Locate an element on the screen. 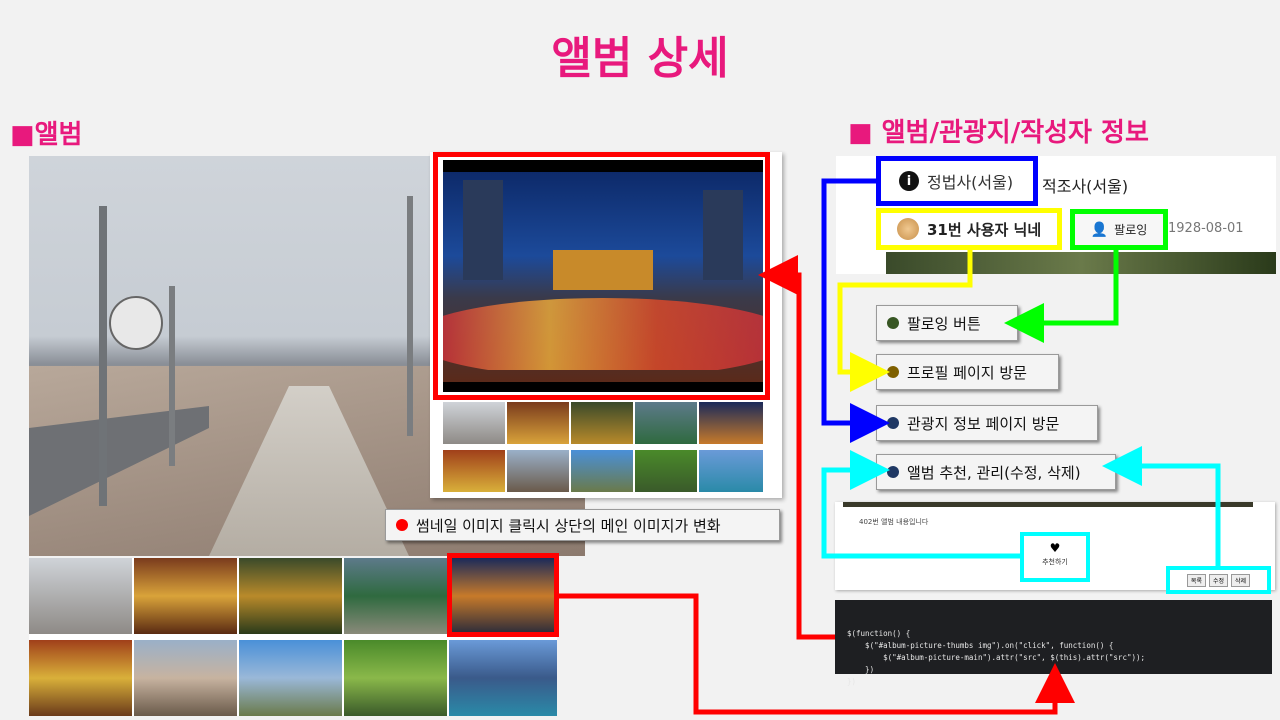 The width and height of the screenshot is (1280, 720). blue-connector is located at coordinates (855, 310).